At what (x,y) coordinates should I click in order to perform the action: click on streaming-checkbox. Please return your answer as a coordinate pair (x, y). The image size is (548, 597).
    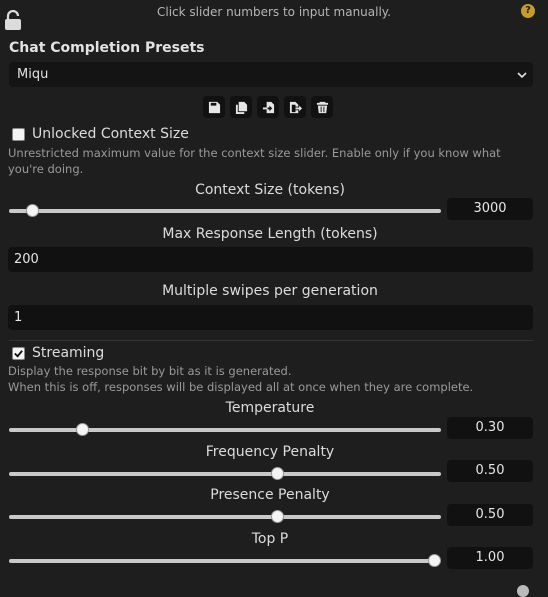
    Looking at the image, I should click on (18, 353).